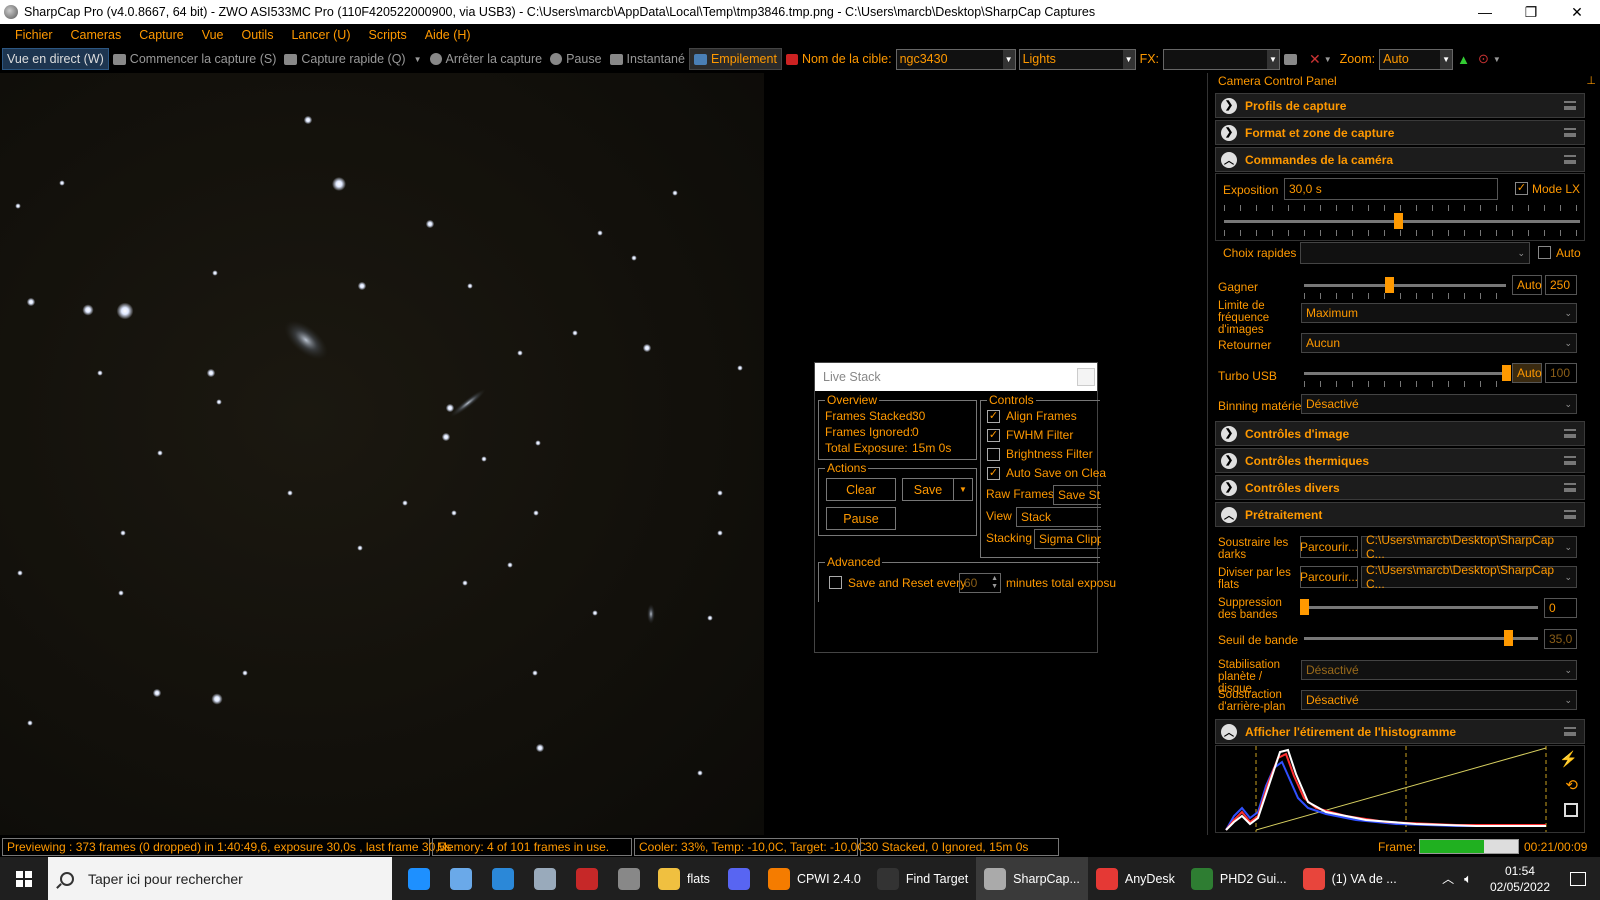 The image size is (1600, 900). Describe the element at coordinates (1405, 285) in the screenshot. I see `gain-slider` at that location.